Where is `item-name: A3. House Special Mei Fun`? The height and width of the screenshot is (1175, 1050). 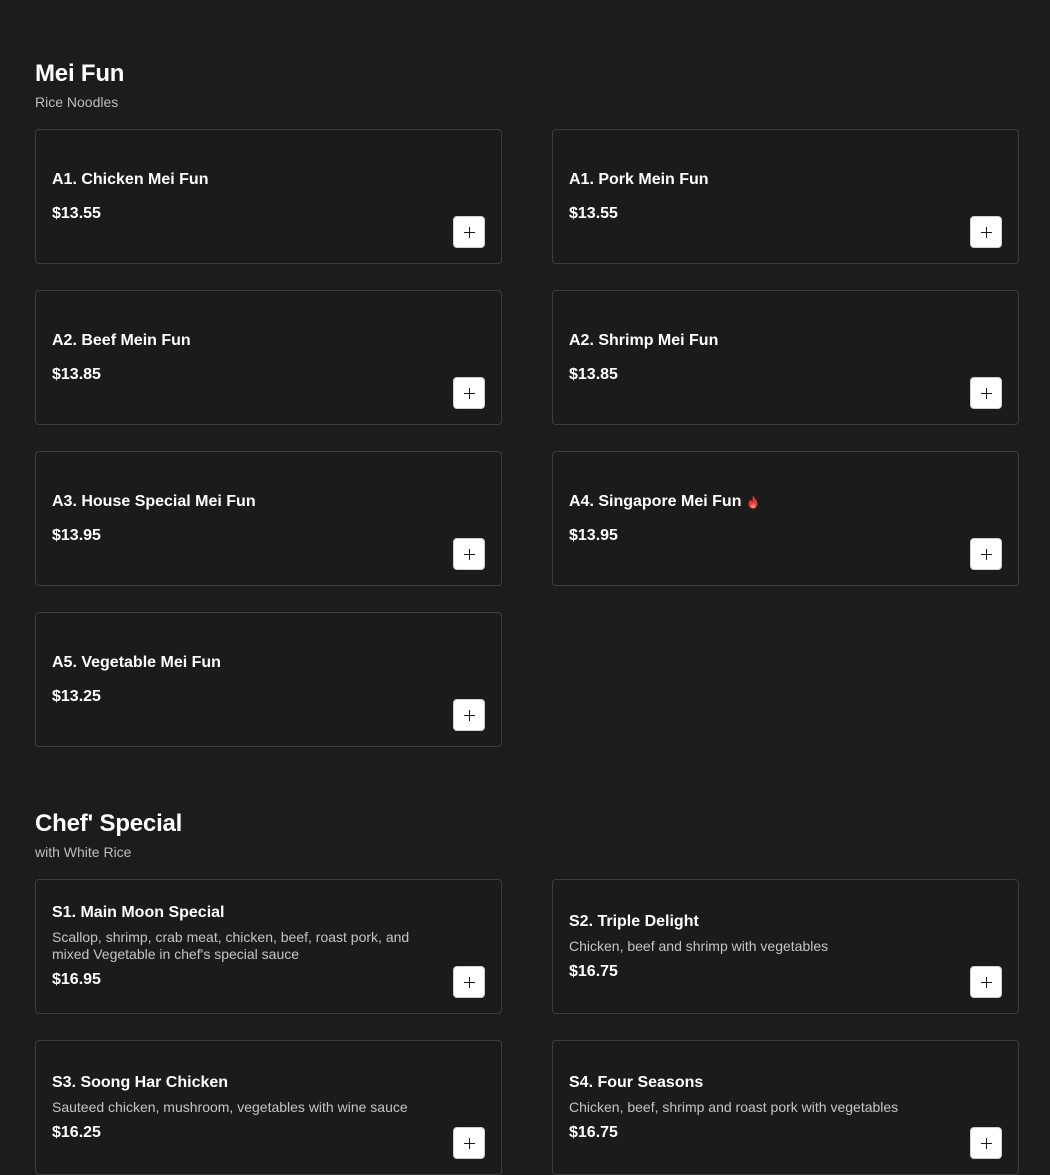
item-name: A3. House Special Mei Fun is located at coordinates (154, 501).